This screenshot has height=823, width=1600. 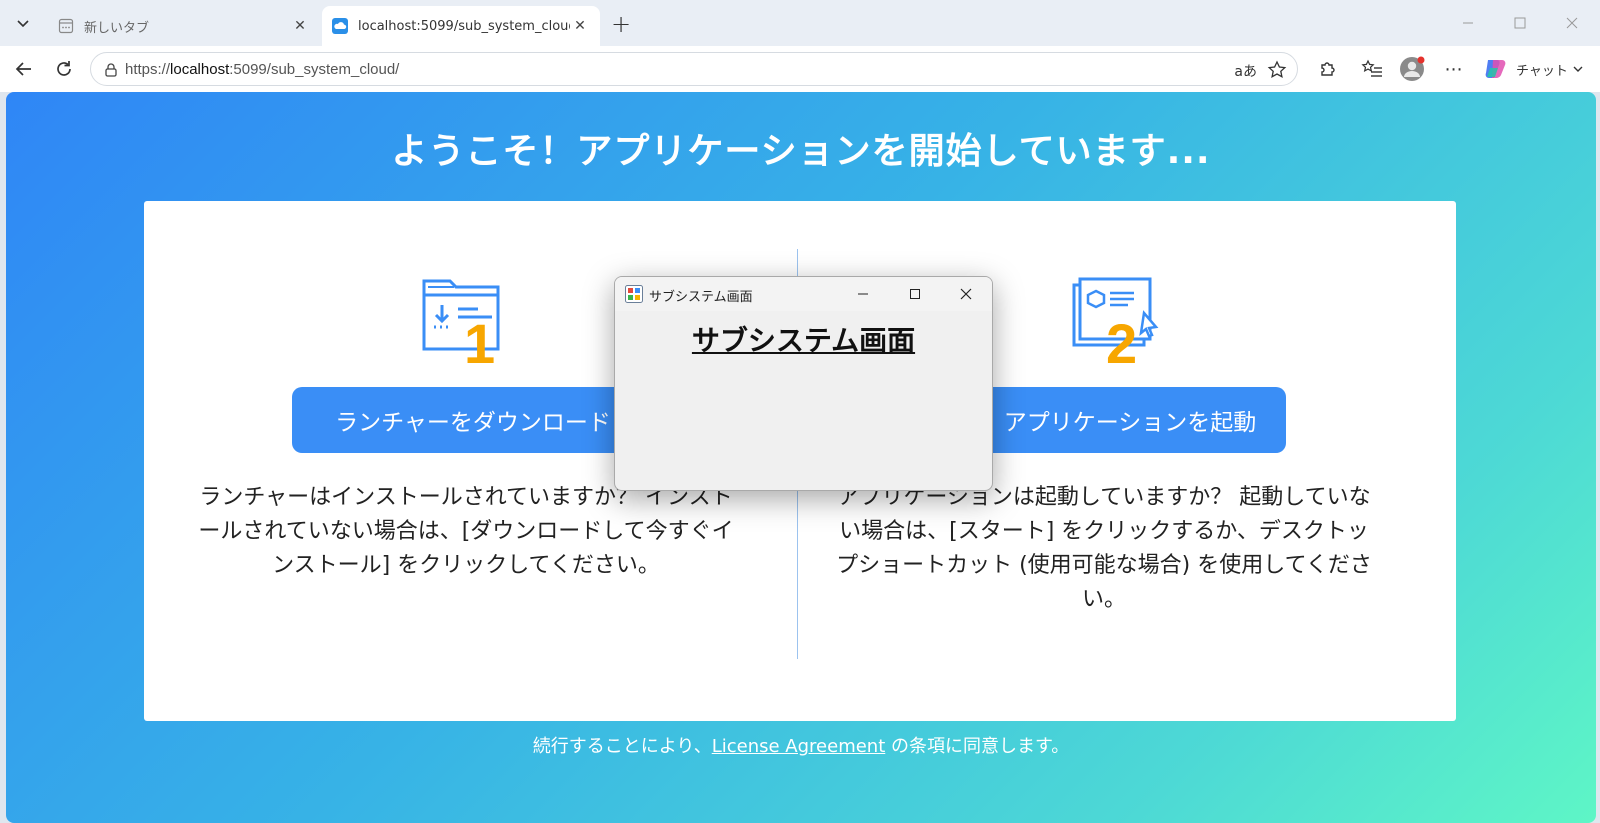 I want to click on refresh-icon, so click(x=64, y=68).